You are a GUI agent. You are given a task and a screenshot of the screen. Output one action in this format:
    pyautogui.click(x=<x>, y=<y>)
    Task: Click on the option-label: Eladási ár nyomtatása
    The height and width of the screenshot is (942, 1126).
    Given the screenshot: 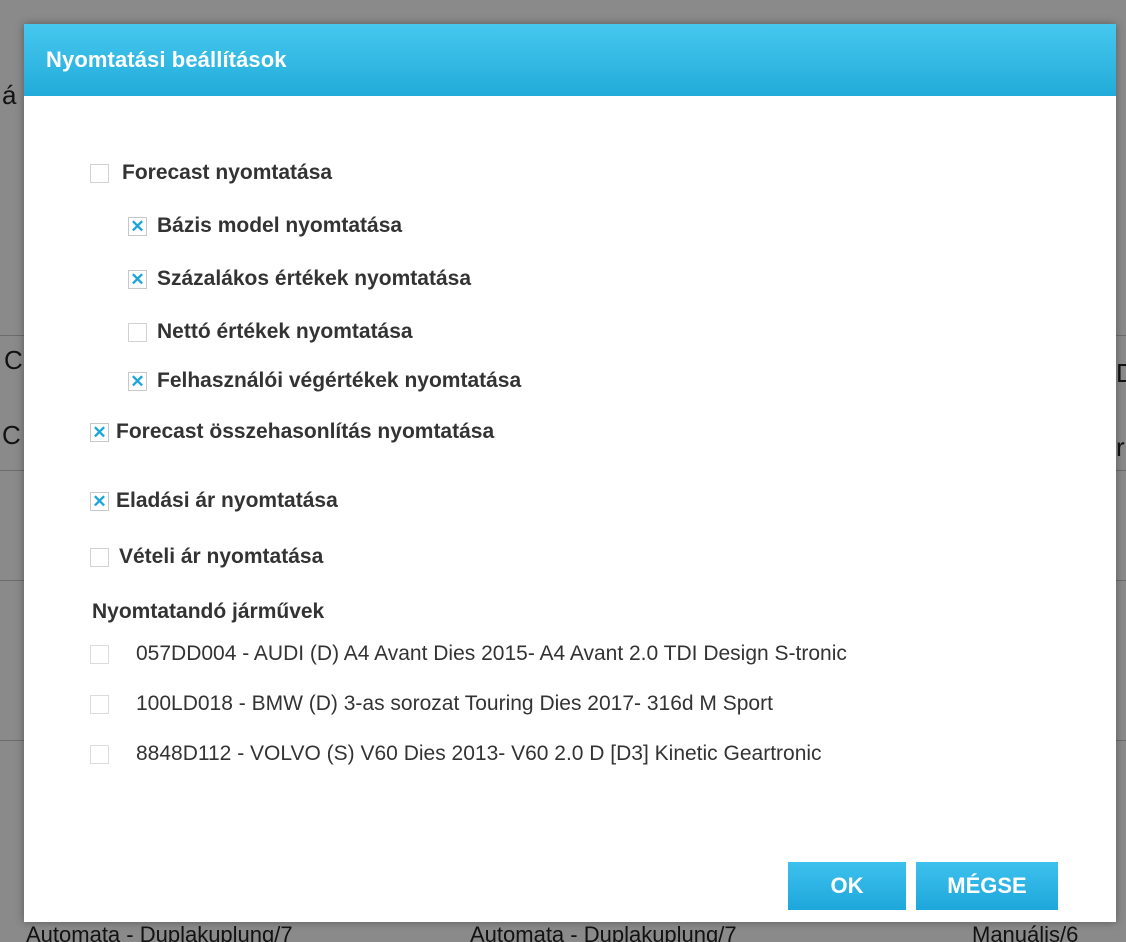 What is the action you would take?
    pyautogui.click(x=227, y=500)
    